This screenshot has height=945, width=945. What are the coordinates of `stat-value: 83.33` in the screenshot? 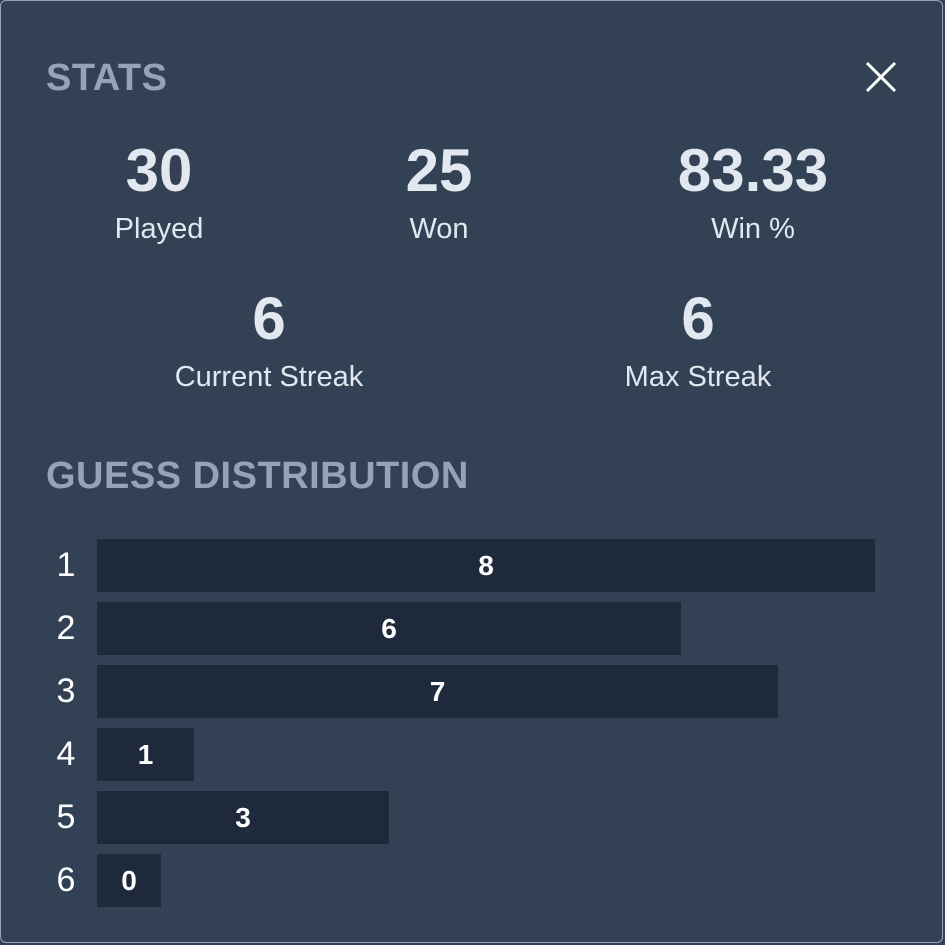 It's located at (753, 170).